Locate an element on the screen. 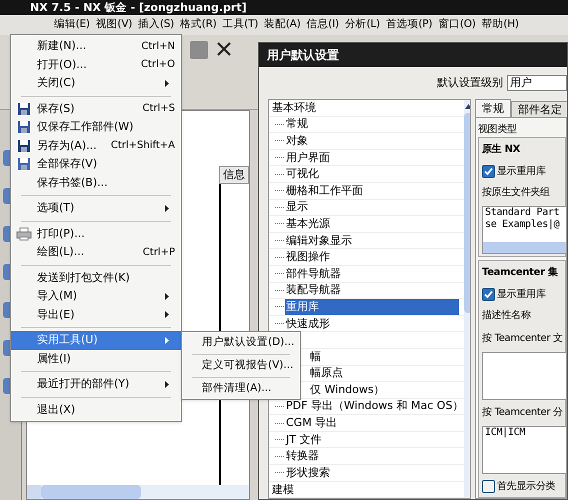  tree-item: 常规 is located at coordinates (297, 124).